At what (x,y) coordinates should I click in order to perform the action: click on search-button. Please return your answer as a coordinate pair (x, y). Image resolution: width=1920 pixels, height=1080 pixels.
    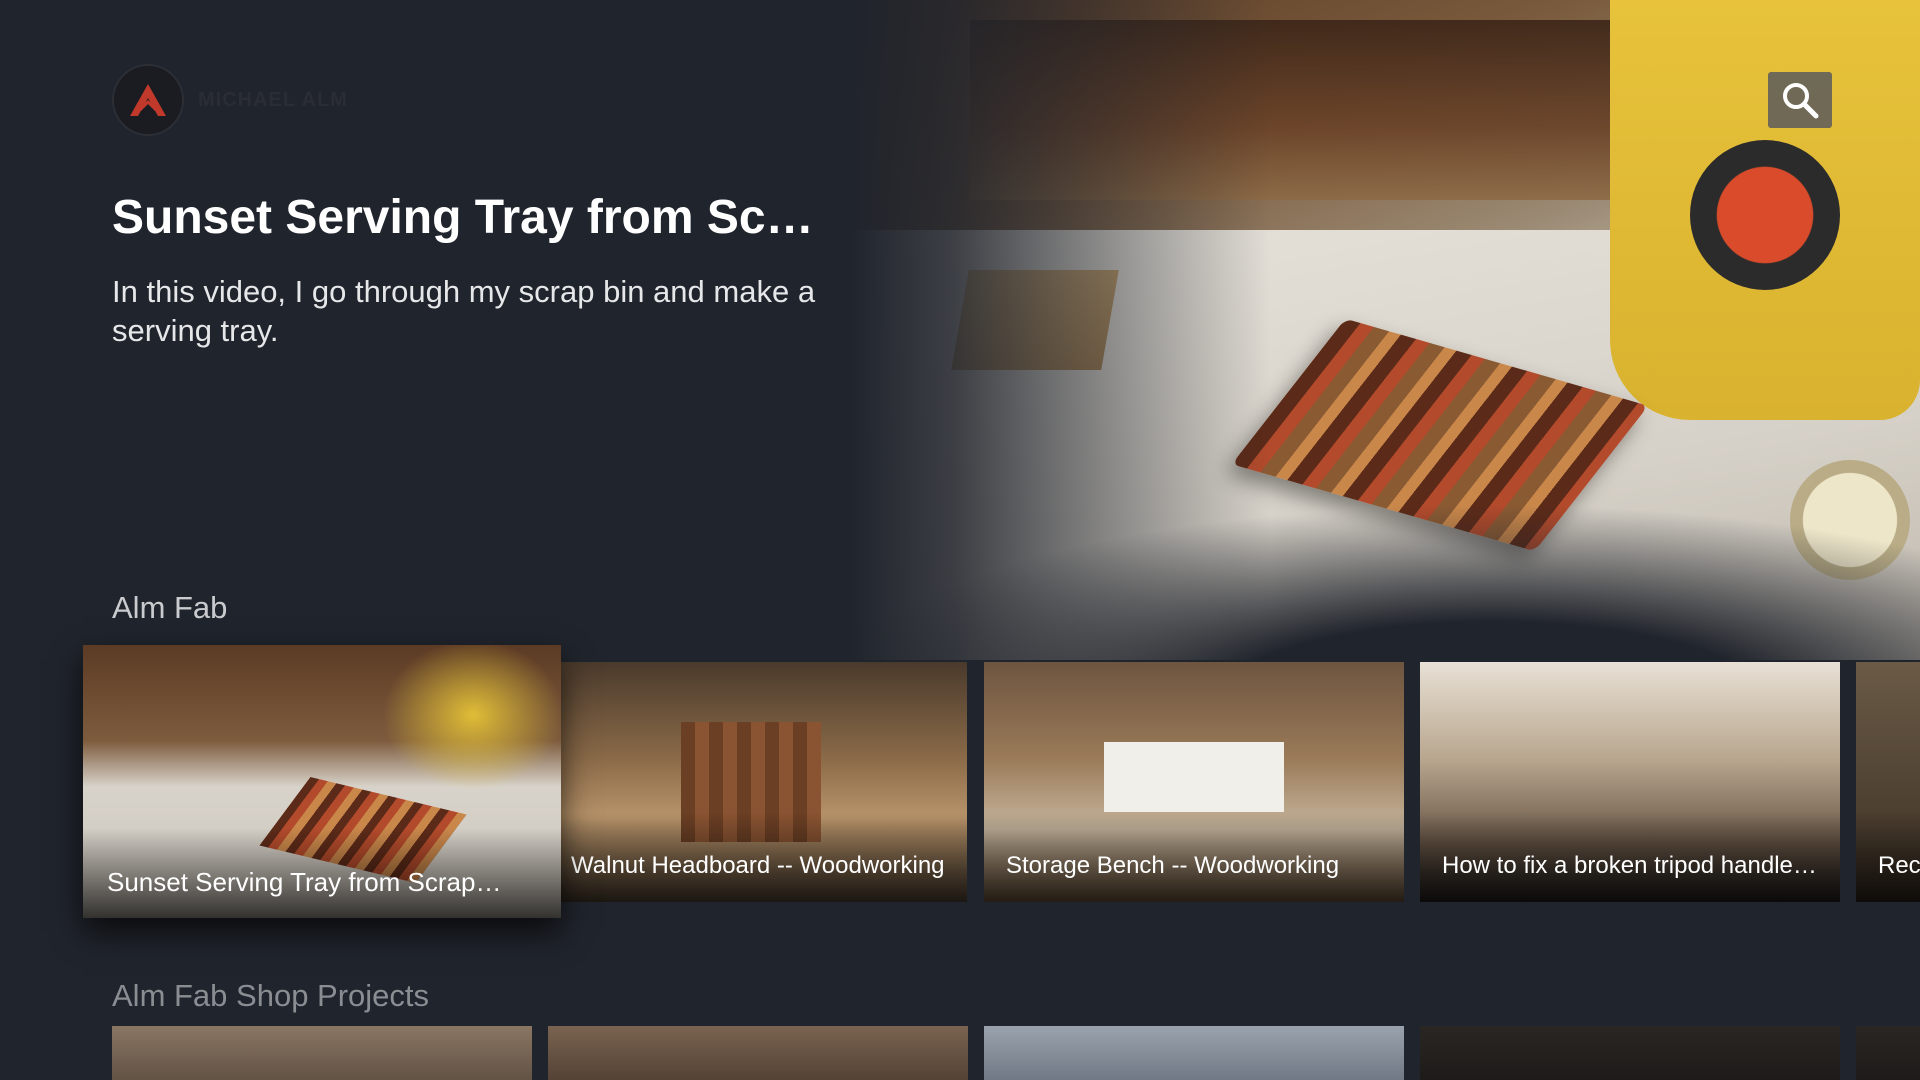
    Looking at the image, I should click on (1800, 100).